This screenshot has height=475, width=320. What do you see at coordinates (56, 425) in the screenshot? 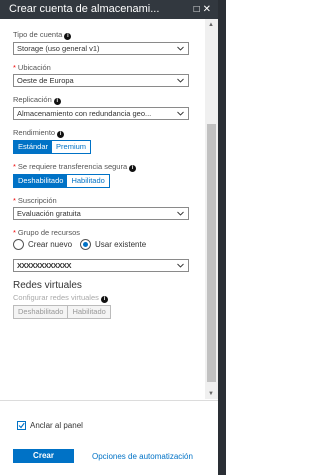
I see `pin-label: Anclar al panel` at bounding box center [56, 425].